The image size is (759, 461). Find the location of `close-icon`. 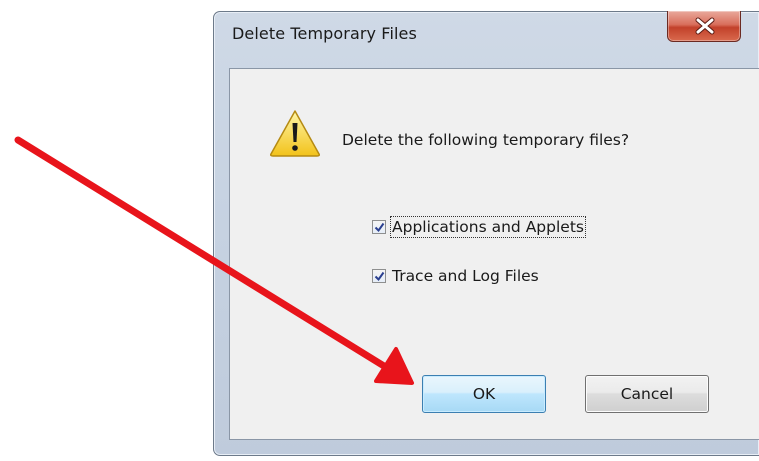

close-icon is located at coordinates (705, 26).